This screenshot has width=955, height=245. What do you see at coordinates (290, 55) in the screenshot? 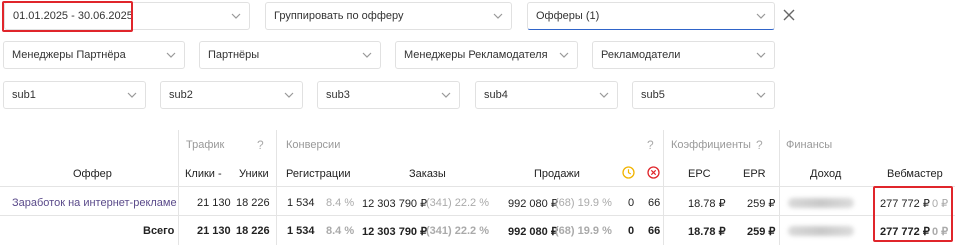
I see `partners-select: Партнёры` at bounding box center [290, 55].